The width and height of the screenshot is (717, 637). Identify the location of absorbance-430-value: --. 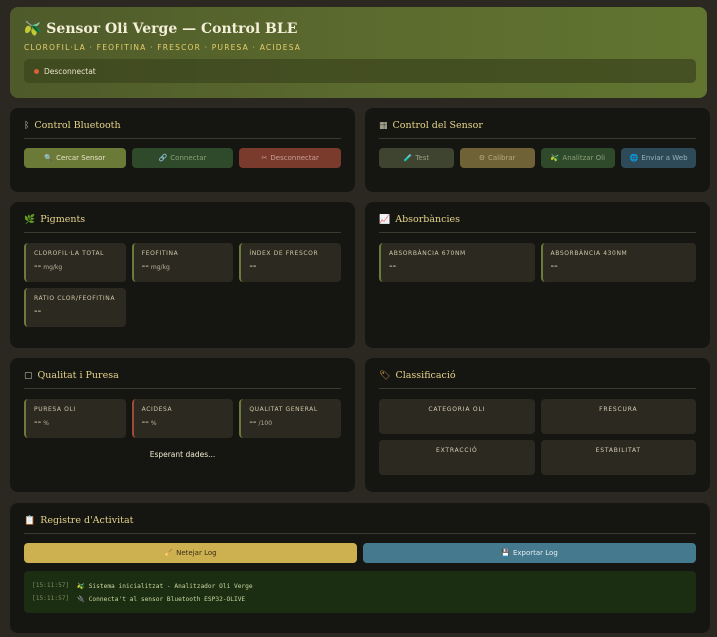
(554, 266).